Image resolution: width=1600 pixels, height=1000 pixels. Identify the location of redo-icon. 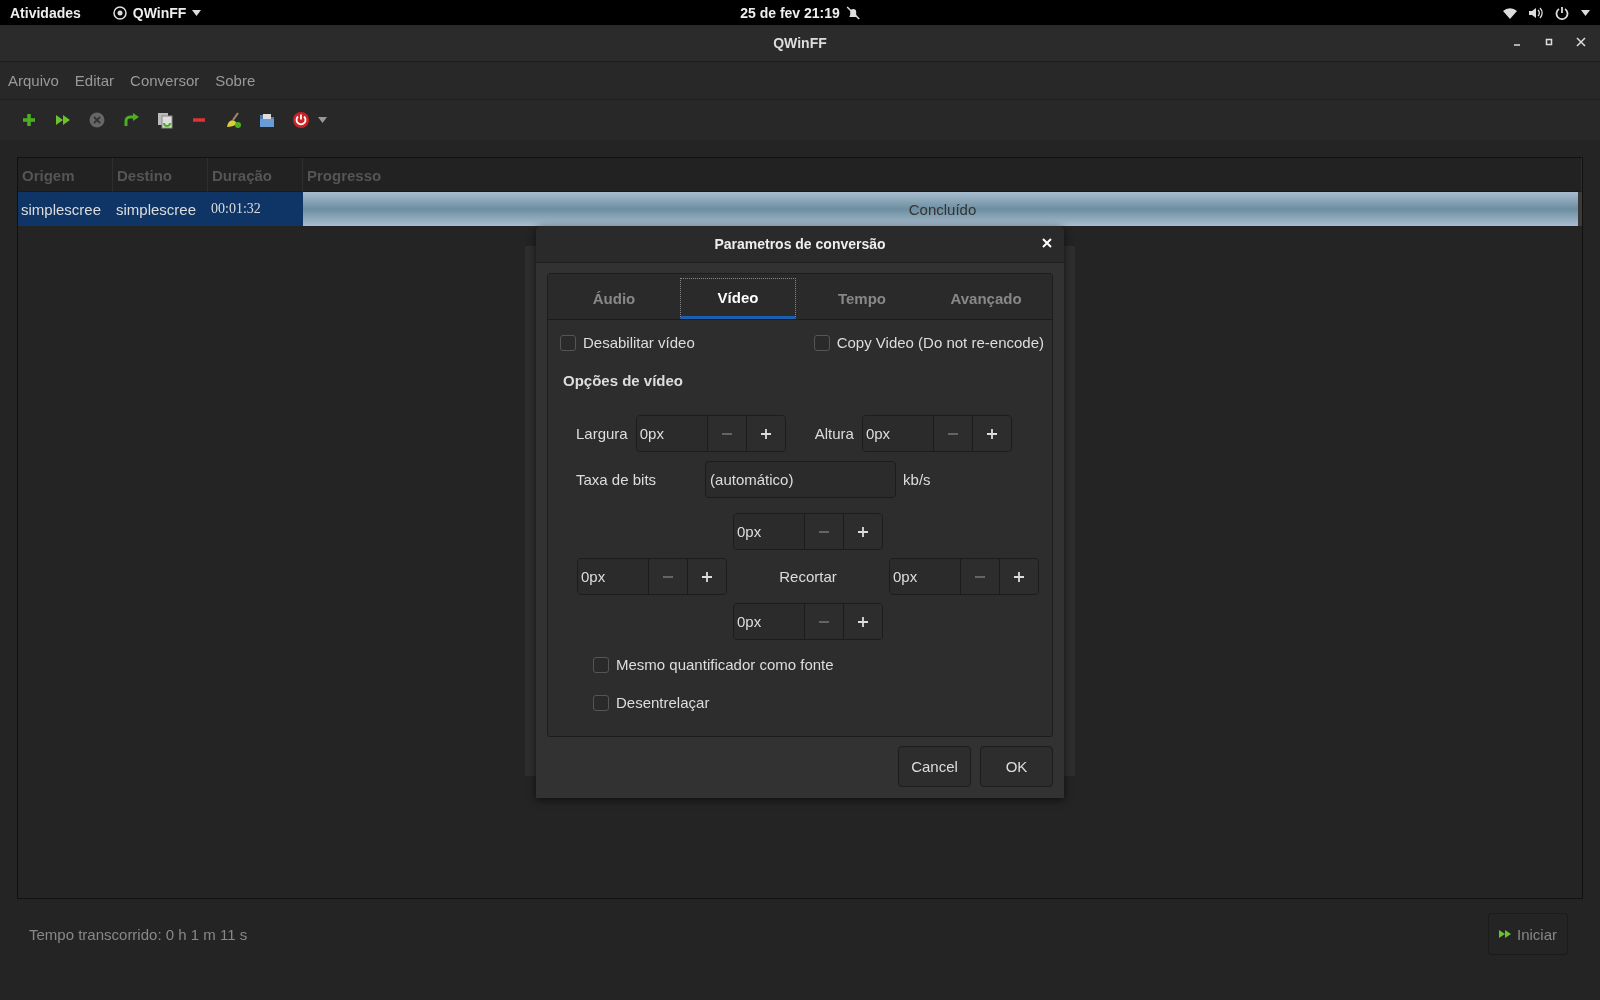
(131, 120).